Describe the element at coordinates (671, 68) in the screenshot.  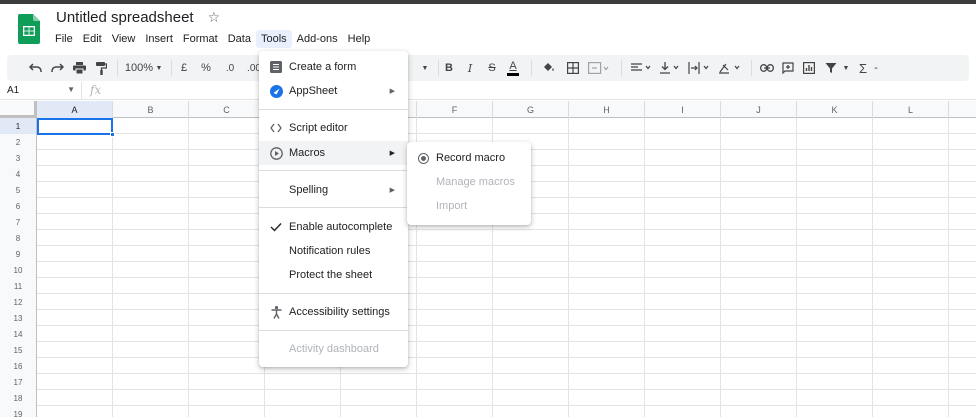
I see `vertical-align-icon` at that location.